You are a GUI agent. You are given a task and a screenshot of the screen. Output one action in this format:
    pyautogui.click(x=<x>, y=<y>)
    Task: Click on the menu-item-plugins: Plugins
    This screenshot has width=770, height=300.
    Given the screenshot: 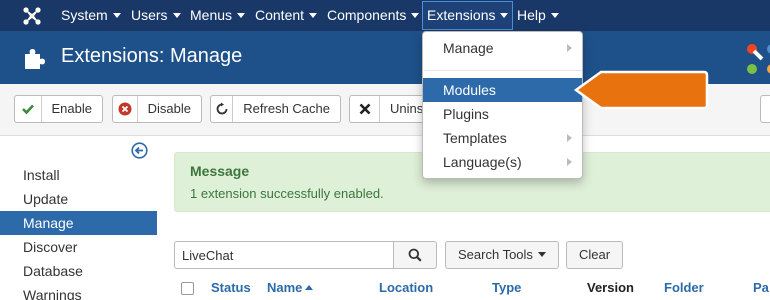 What is the action you would take?
    pyautogui.click(x=502, y=114)
    